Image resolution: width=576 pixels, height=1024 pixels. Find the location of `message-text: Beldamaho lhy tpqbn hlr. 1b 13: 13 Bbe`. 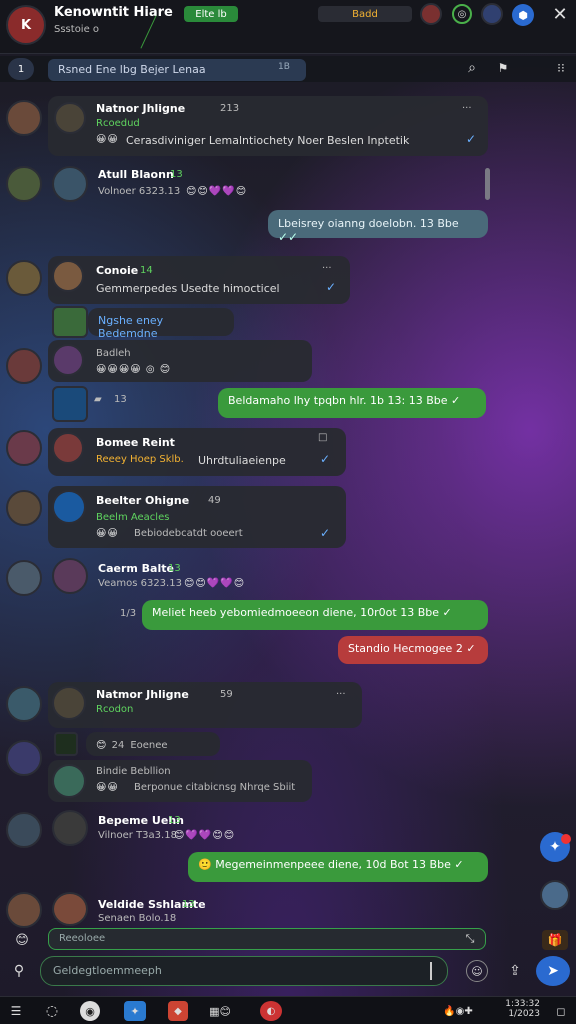

message-text: Beldamaho lhy tpqbn hlr. 1b 13: 13 Bbe is located at coordinates (338, 400).